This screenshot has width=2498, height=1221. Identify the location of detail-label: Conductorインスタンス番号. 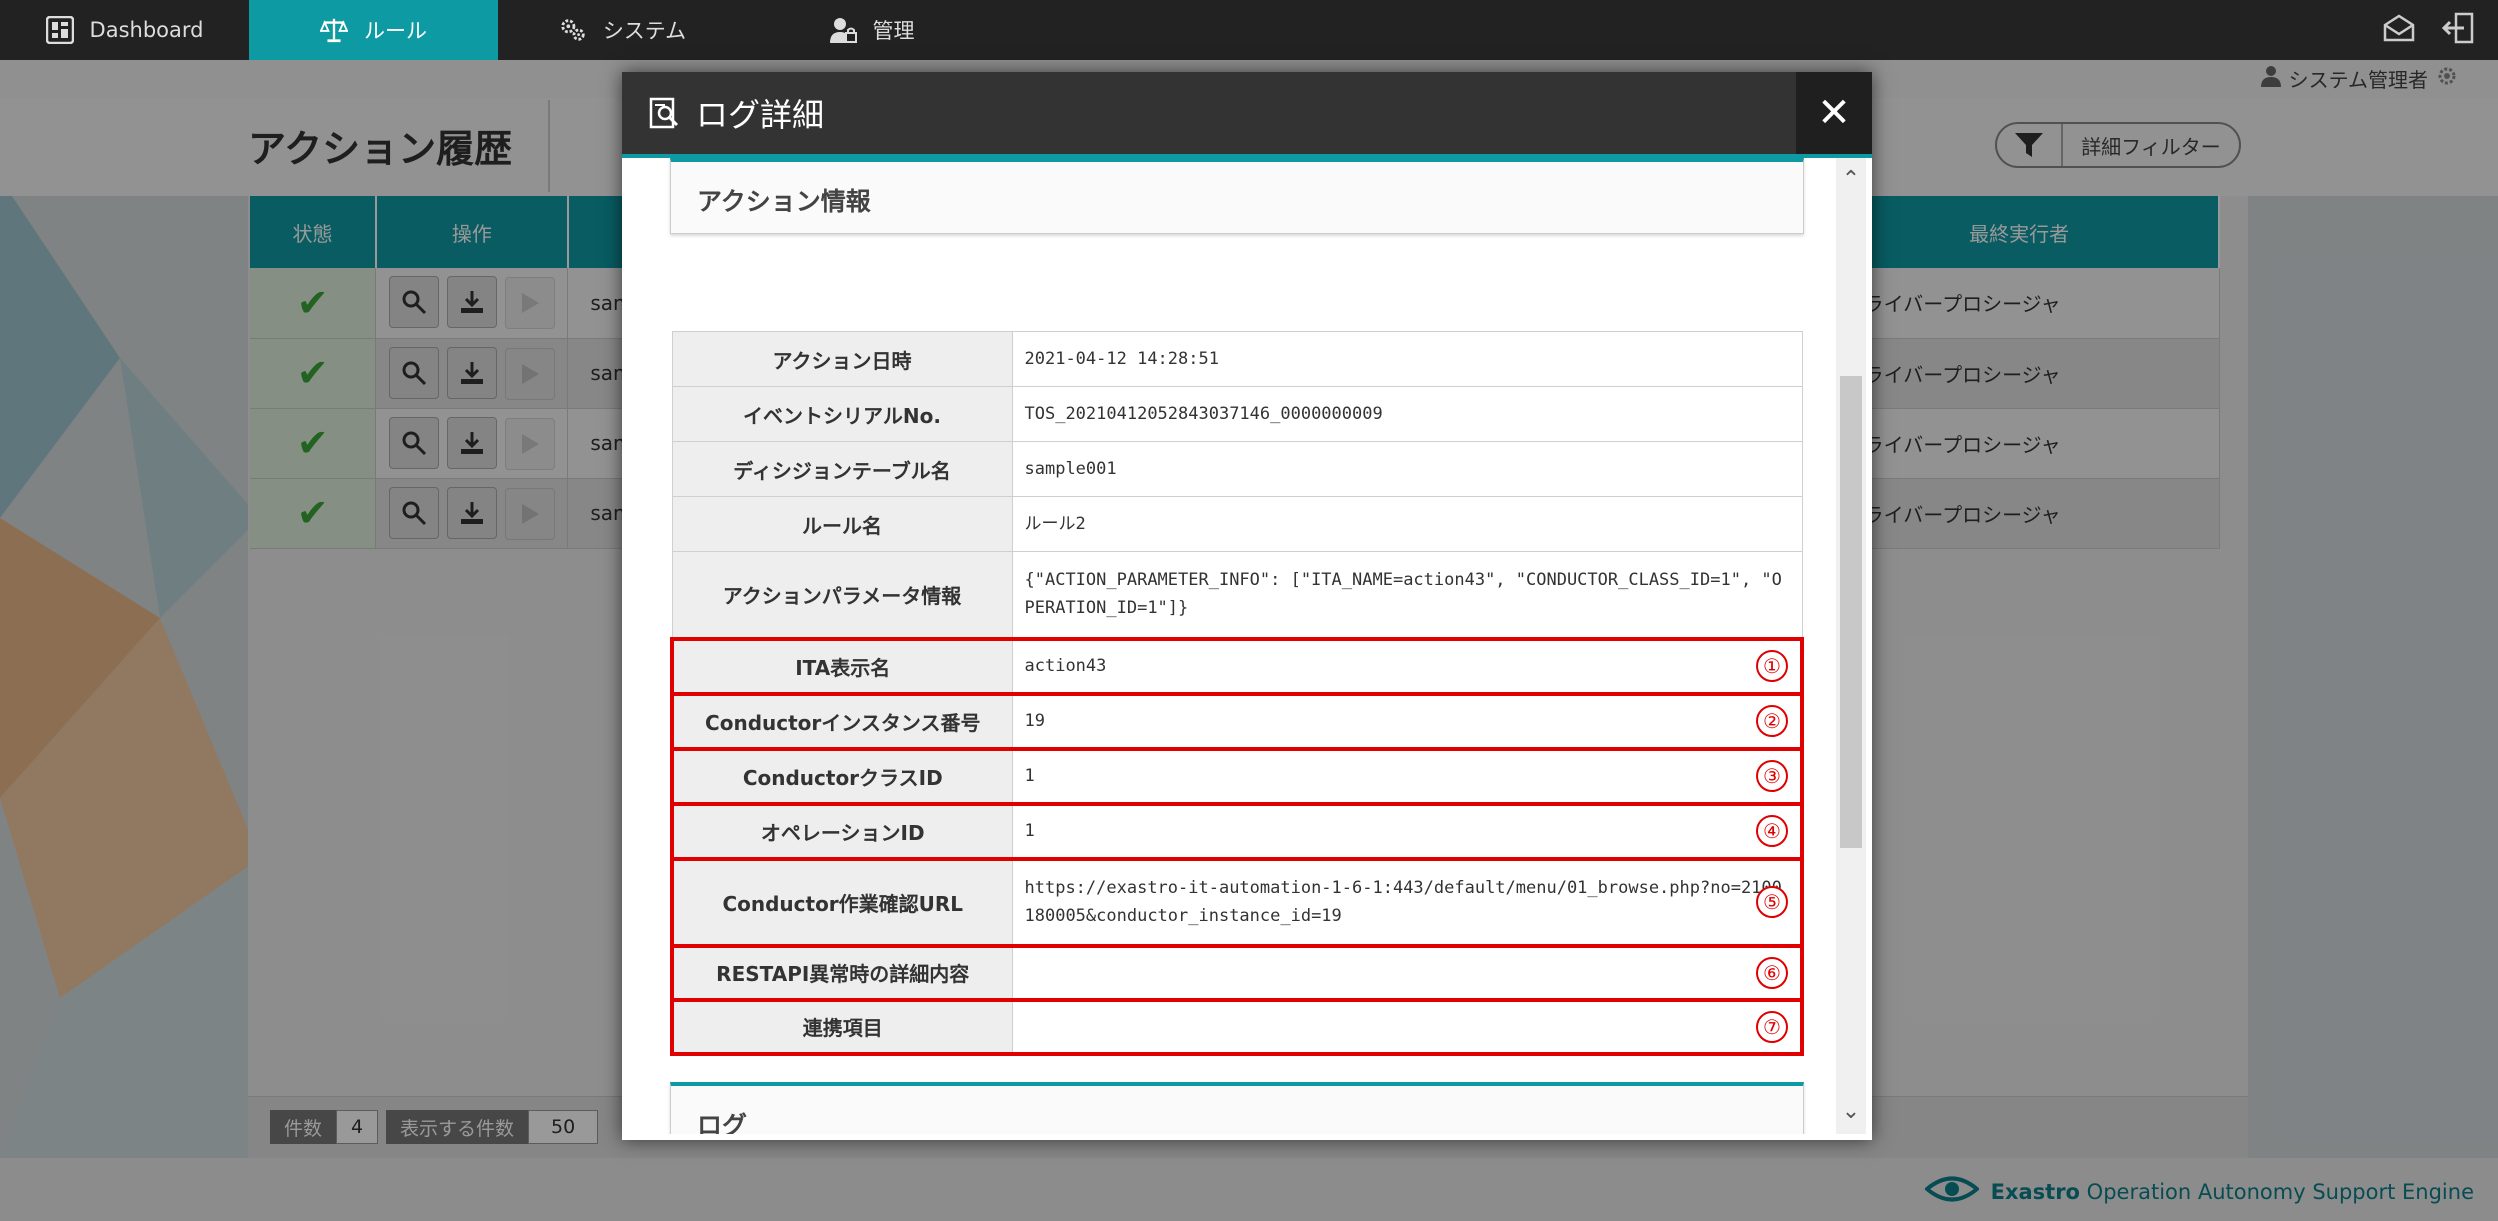
(841, 721).